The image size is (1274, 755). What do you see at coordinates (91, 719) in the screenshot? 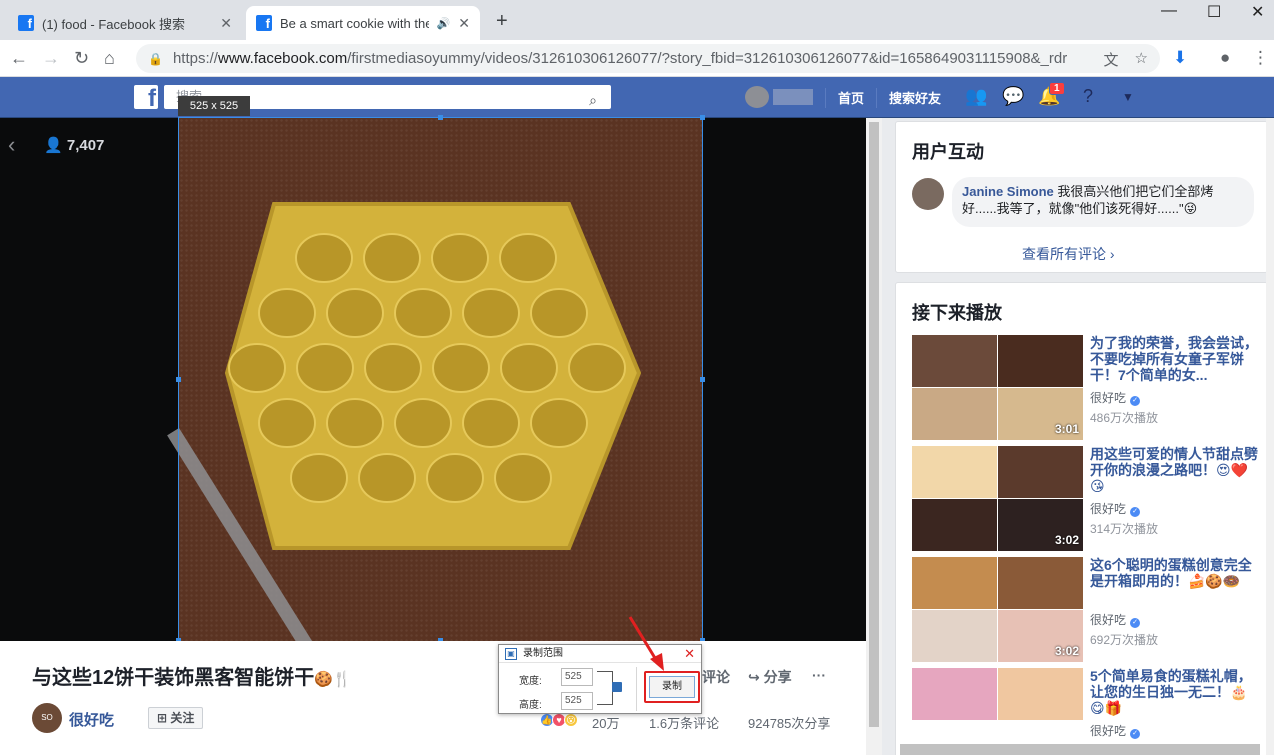
I see `page-name-link: 很好吃` at bounding box center [91, 719].